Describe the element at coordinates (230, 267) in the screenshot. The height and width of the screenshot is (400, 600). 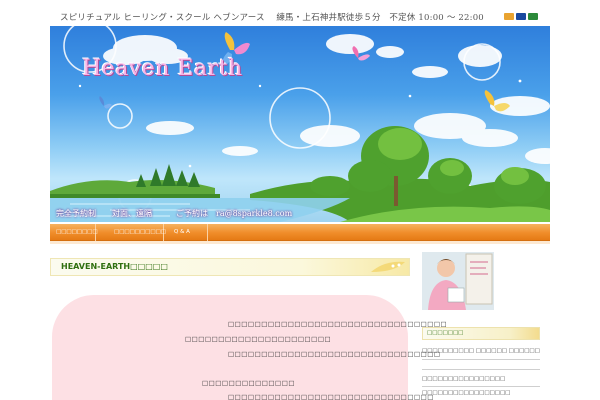
I see `main-section-heading: HEAVEN-EARTH□□□□□` at that location.